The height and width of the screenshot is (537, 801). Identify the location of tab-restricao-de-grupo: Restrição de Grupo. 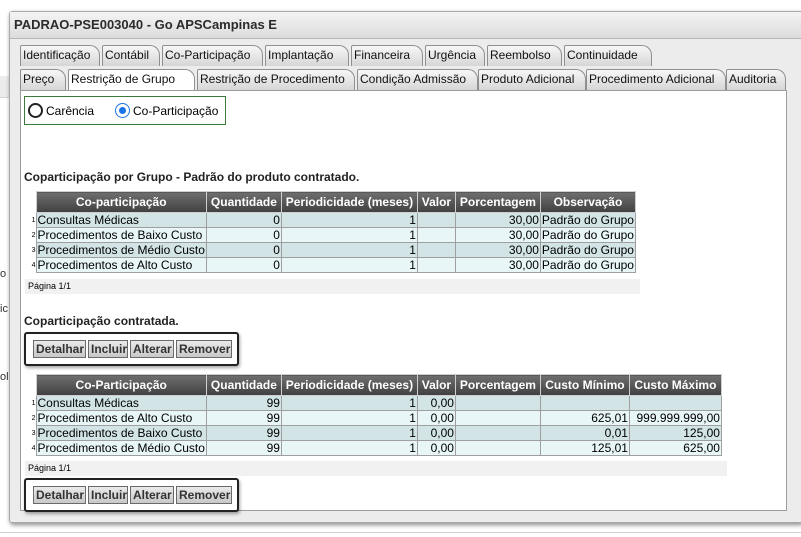
(131, 79).